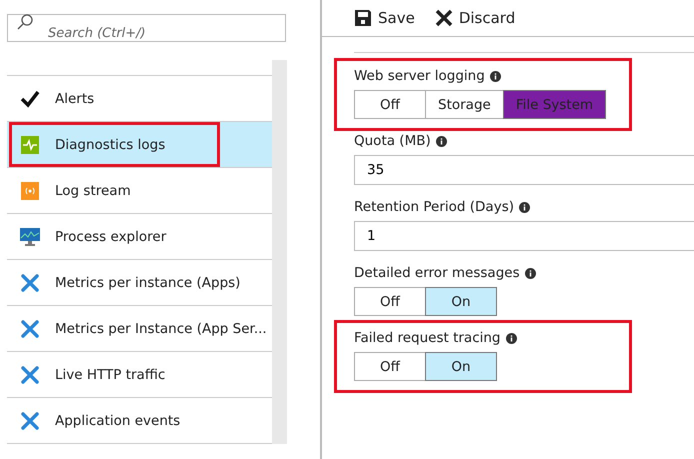  What do you see at coordinates (419, 76) in the screenshot?
I see `setting-label: Web server logging` at bounding box center [419, 76].